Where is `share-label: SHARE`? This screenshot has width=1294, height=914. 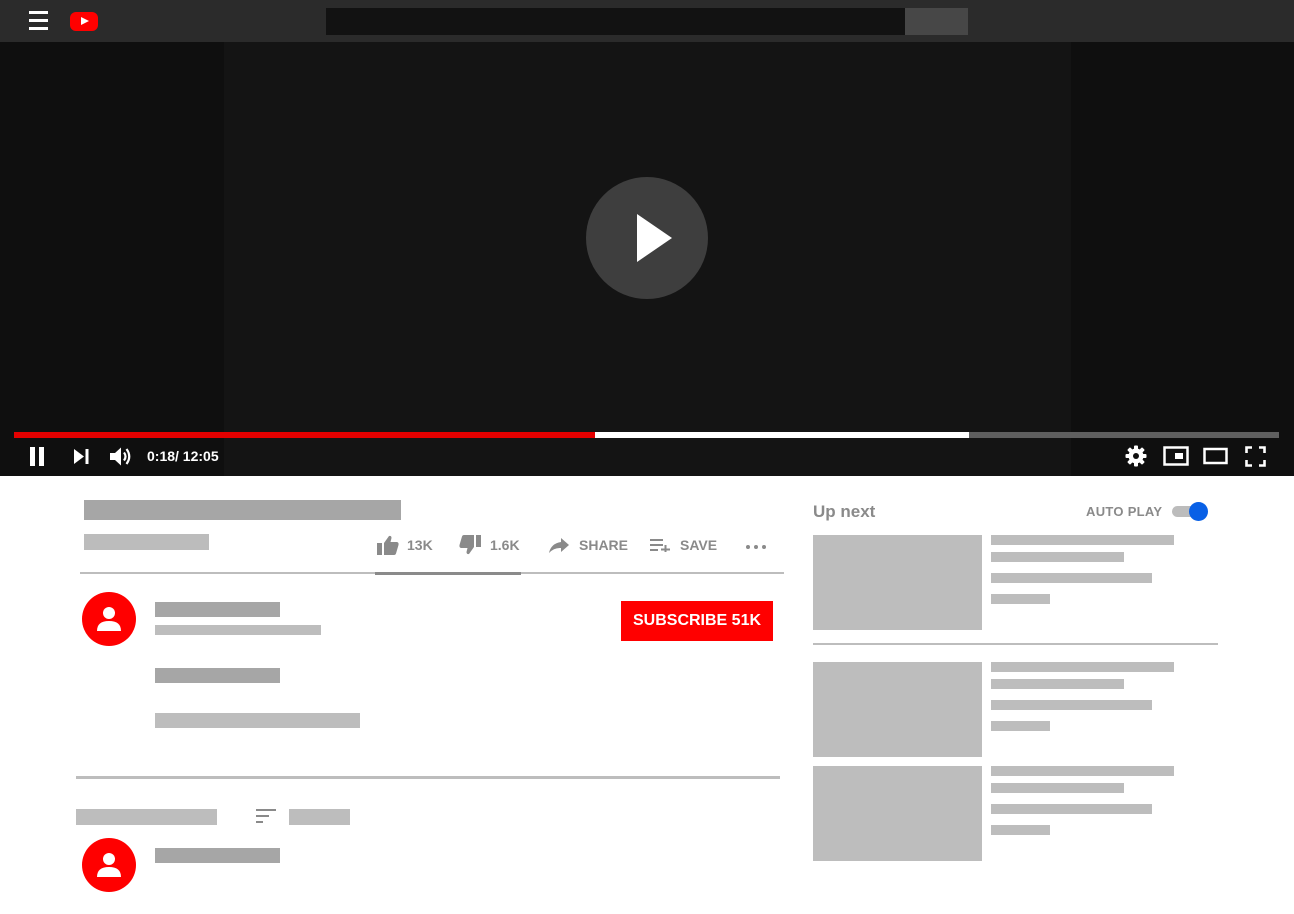 share-label: SHARE is located at coordinates (604, 545).